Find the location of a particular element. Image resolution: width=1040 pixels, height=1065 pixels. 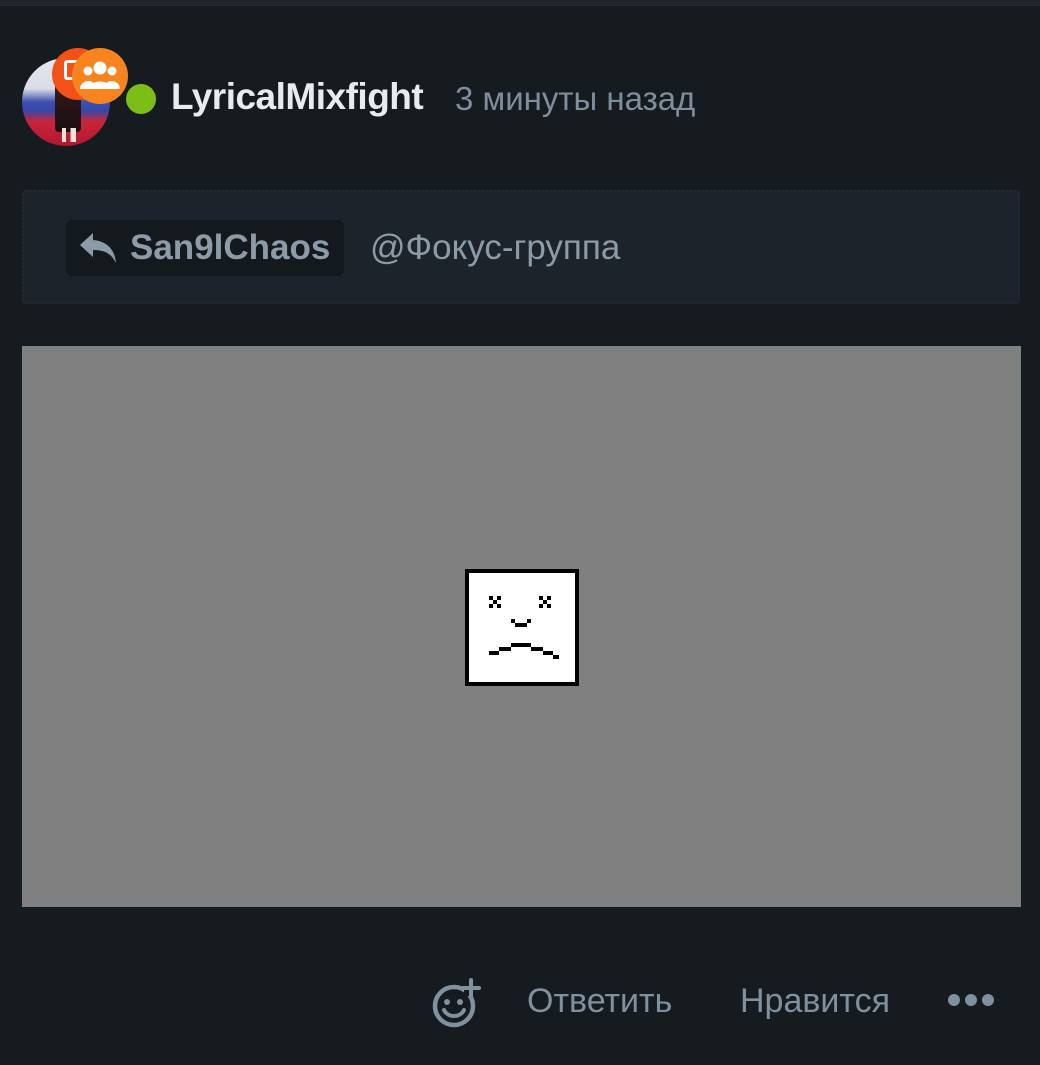

broken-image-icon is located at coordinates (522, 627).